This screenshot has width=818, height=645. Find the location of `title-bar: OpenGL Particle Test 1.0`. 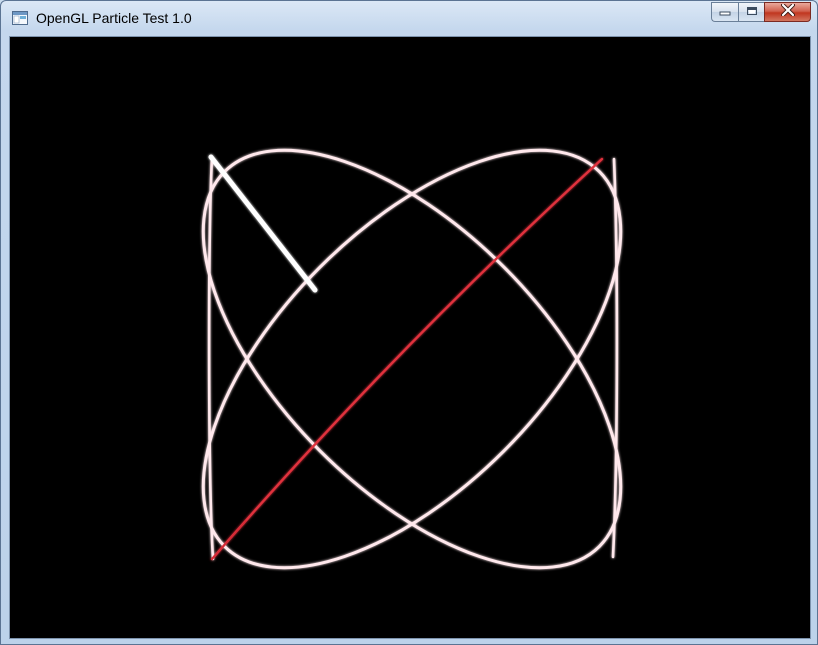

title-bar: OpenGL Particle Test 1.0 is located at coordinates (409, 18).